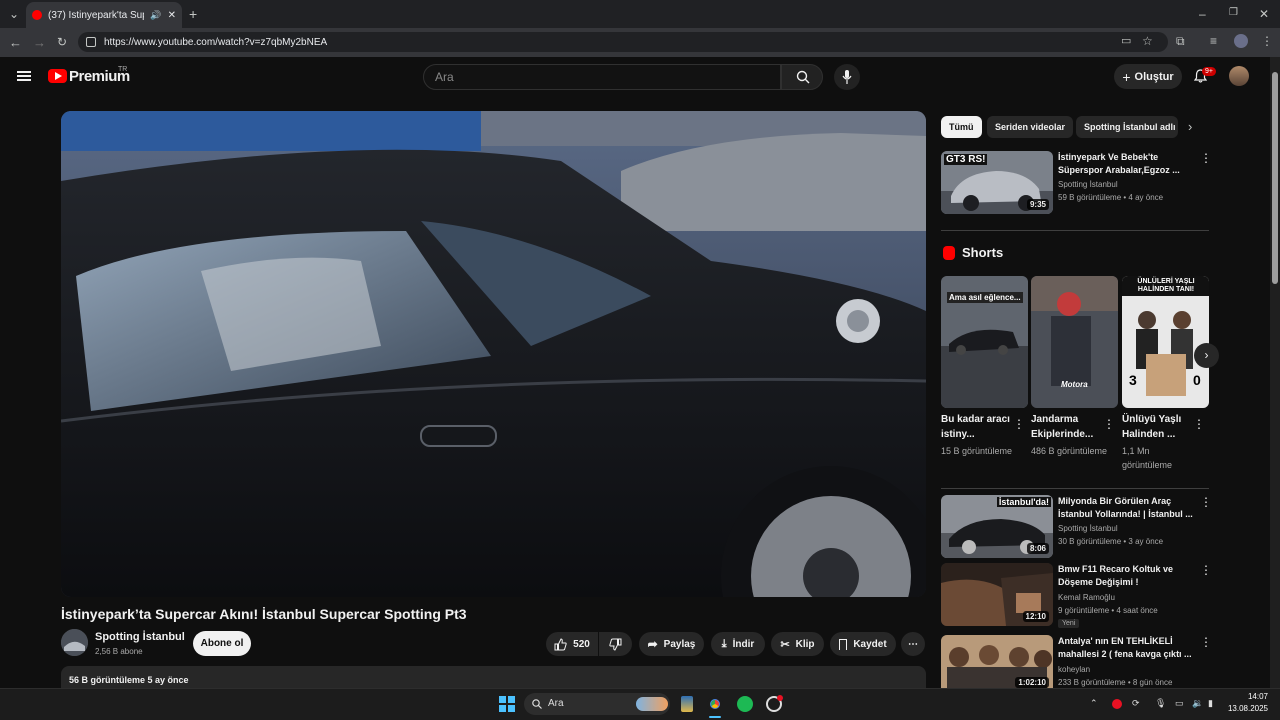  What do you see at coordinates (1213, 41) in the screenshot?
I see `reading-list-icon: ≡` at bounding box center [1213, 41].